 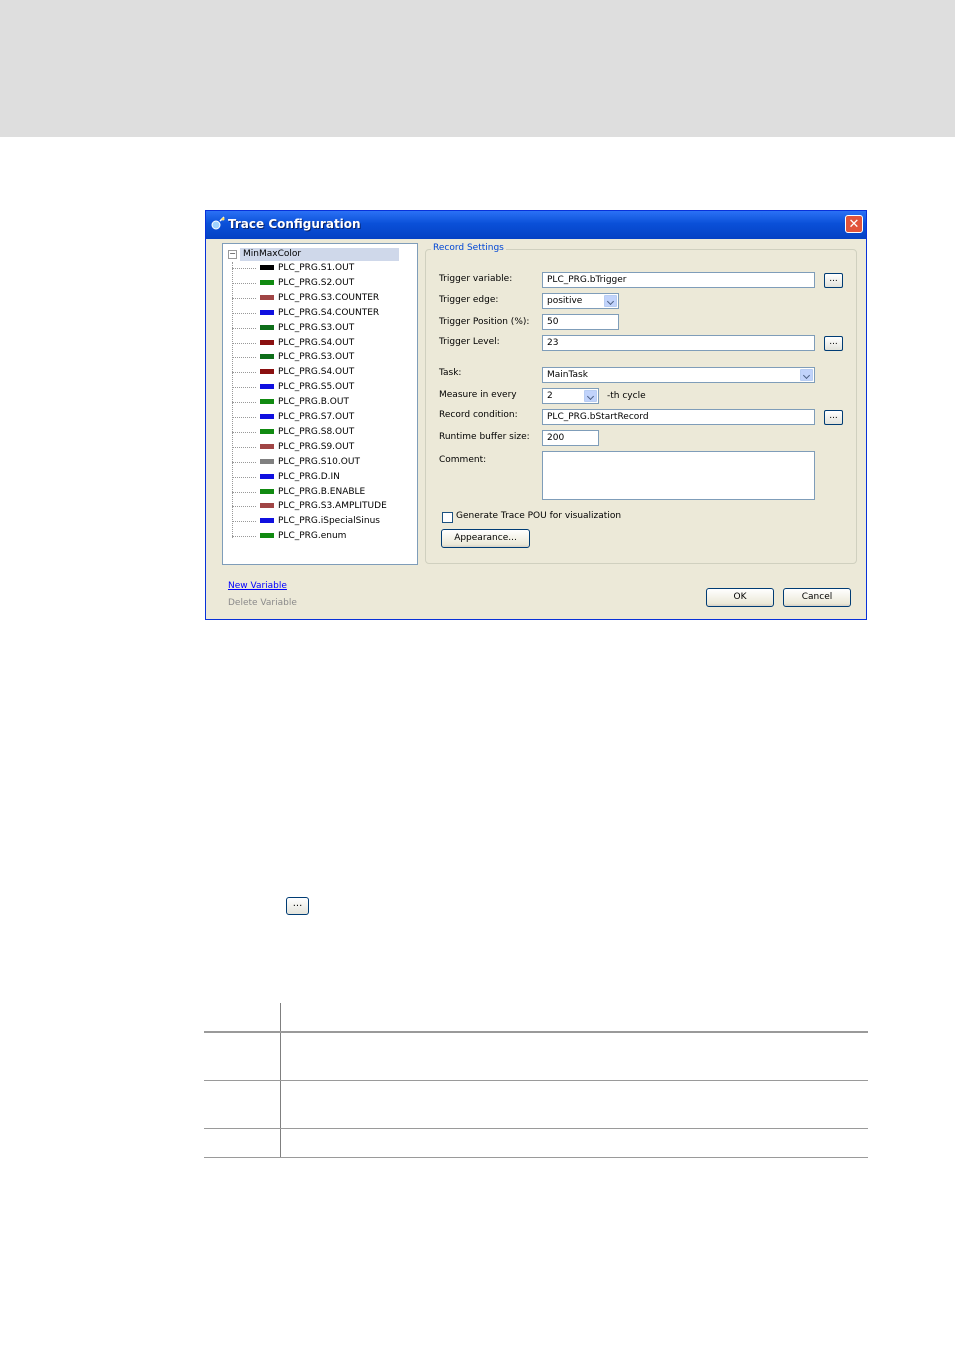 What do you see at coordinates (329, 297) in the screenshot?
I see `tree-item-label: PLC_PRG.S3.COUNTER` at bounding box center [329, 297].